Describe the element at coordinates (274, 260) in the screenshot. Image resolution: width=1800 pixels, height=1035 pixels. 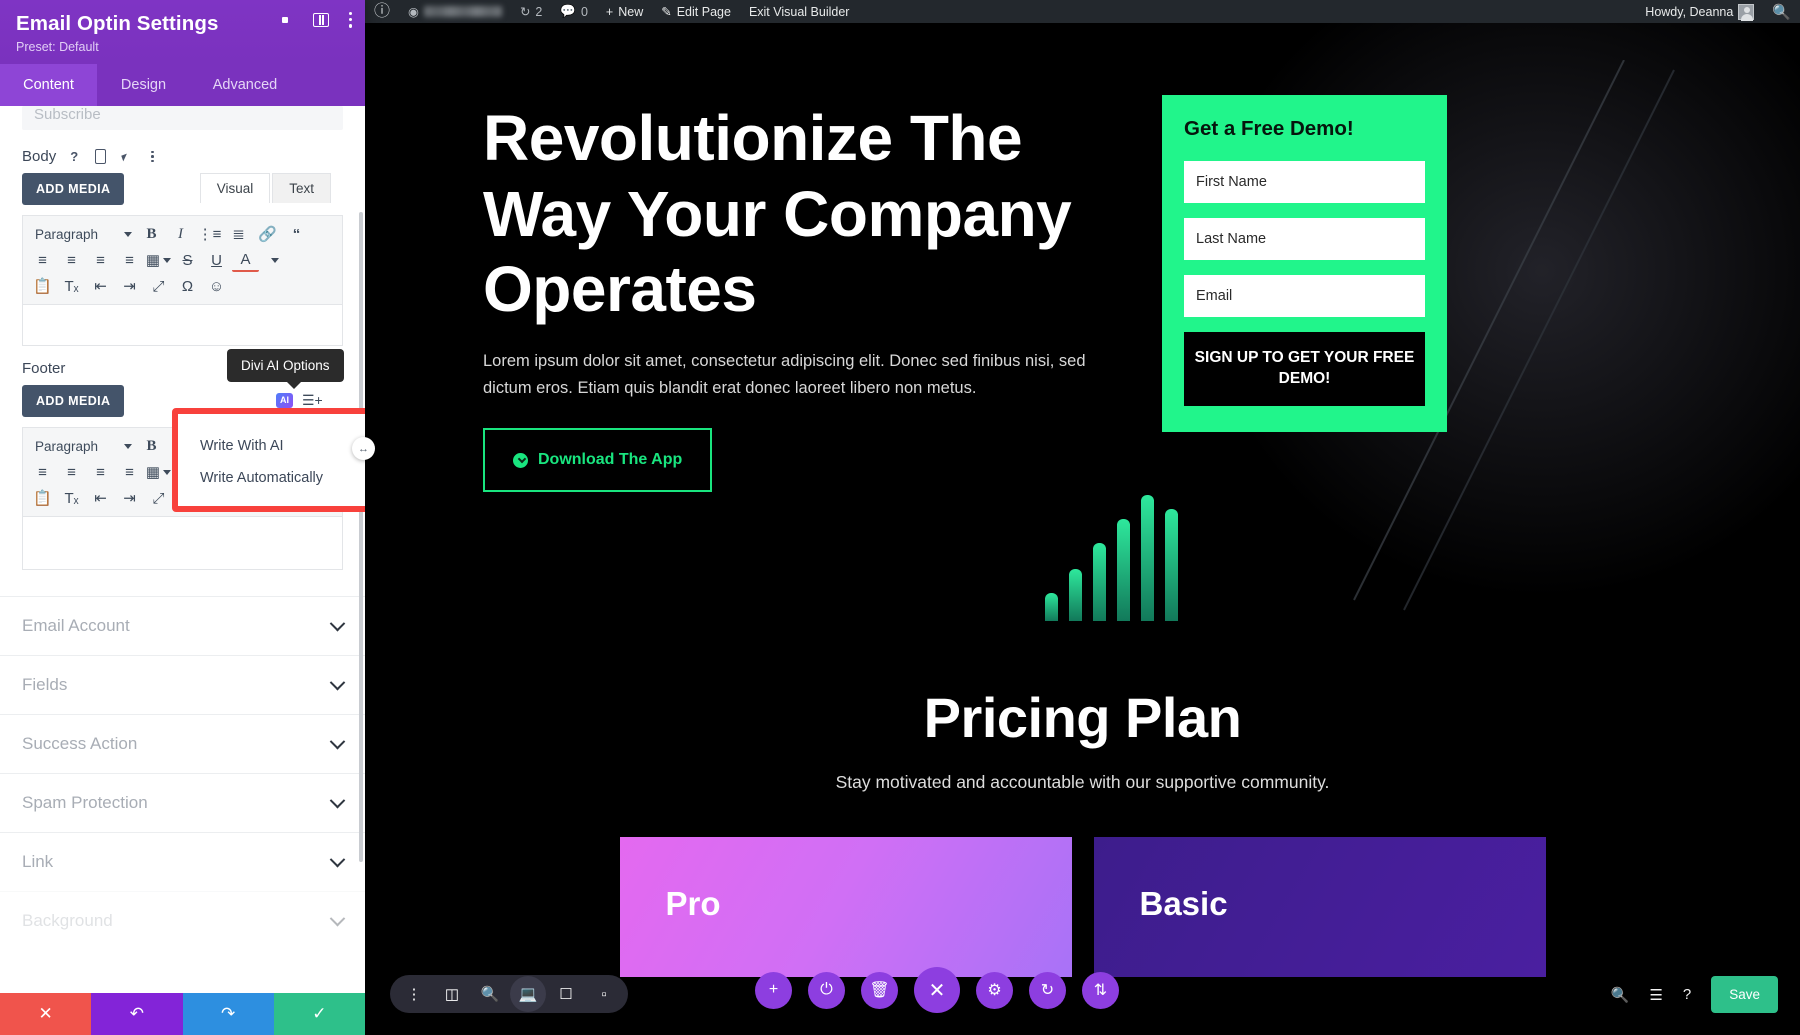
I see `text-color-chevron-icon` at that location.